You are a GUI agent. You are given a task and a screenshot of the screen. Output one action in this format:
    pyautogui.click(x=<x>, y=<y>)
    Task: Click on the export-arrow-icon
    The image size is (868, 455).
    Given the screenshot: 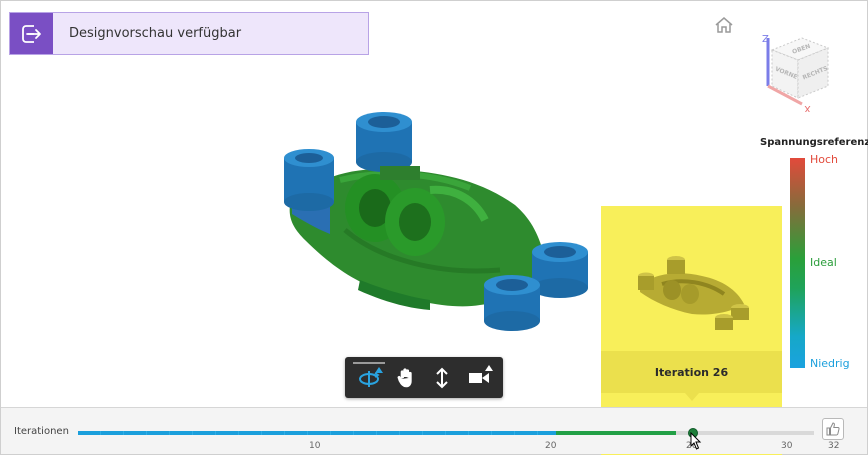 What is the action you would take?
    pyautogui.click(x=31, y=33)
    